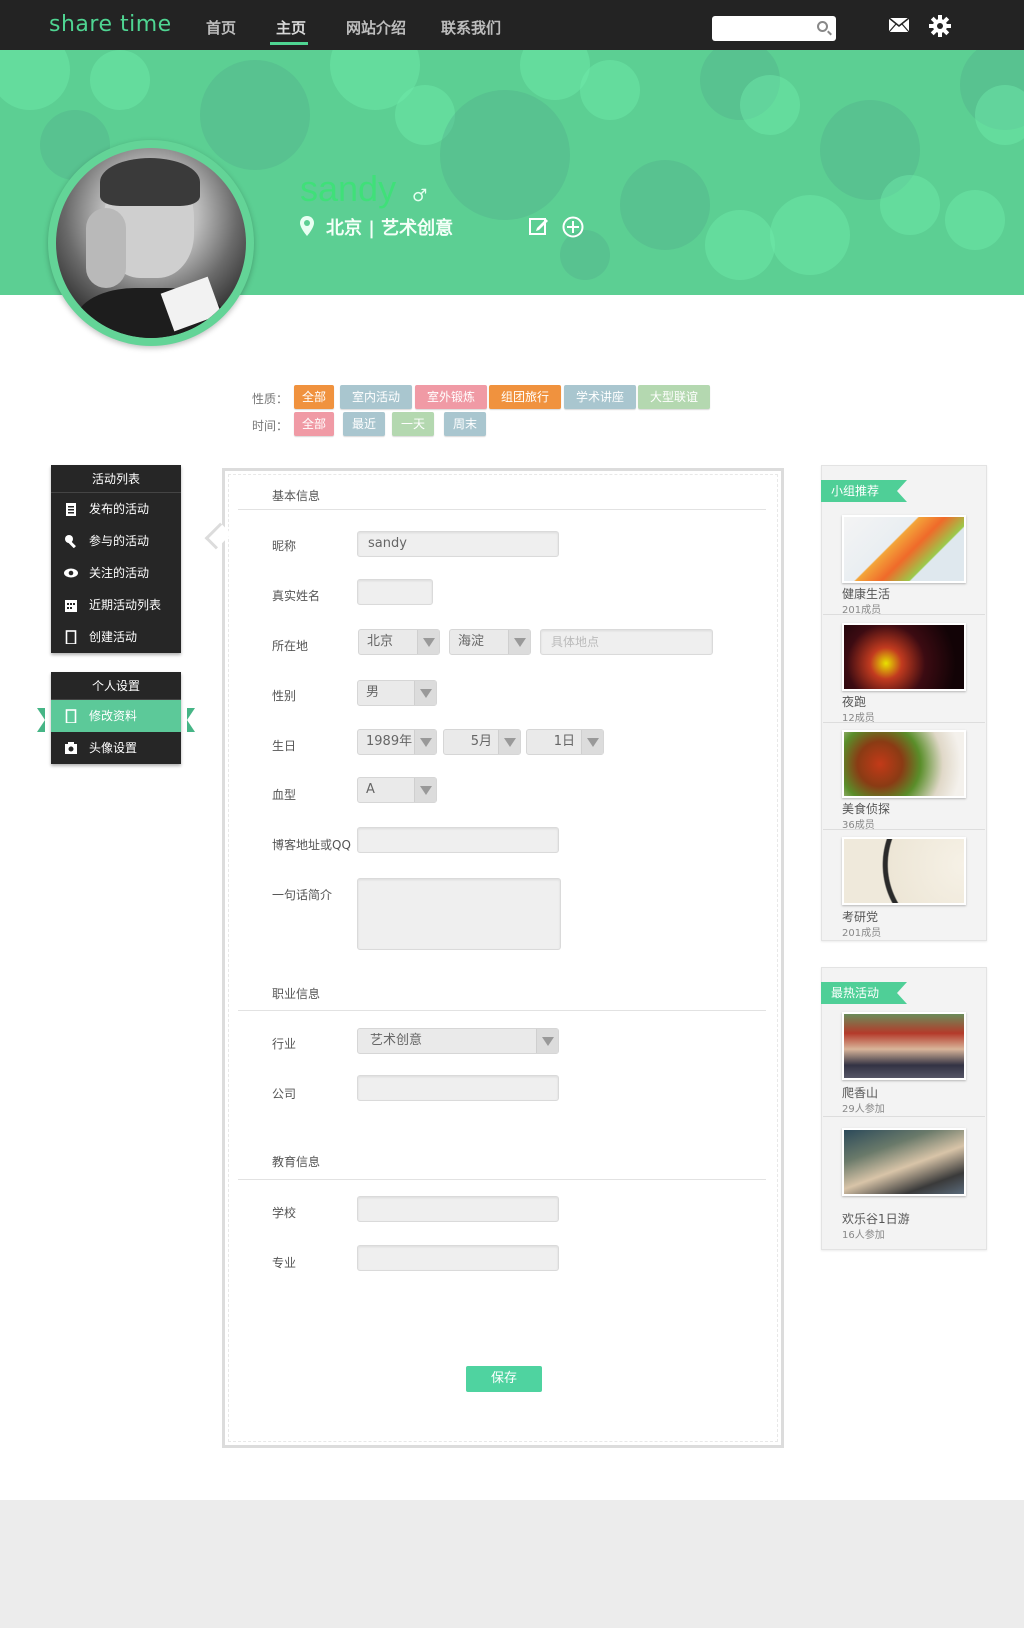  I want to click on day-value: 1日, so click(564, 741).